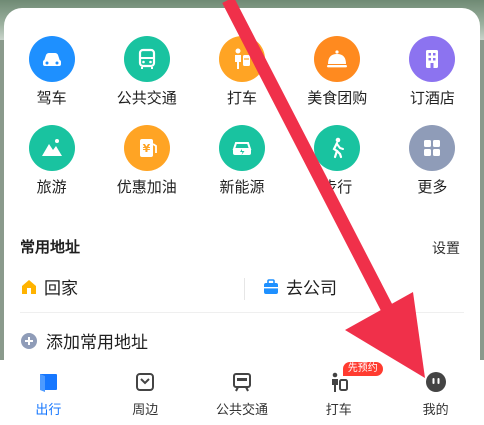 This screenshot has height=425, width=484. I want to click on service-taxi: 打车, so click(241, 71).